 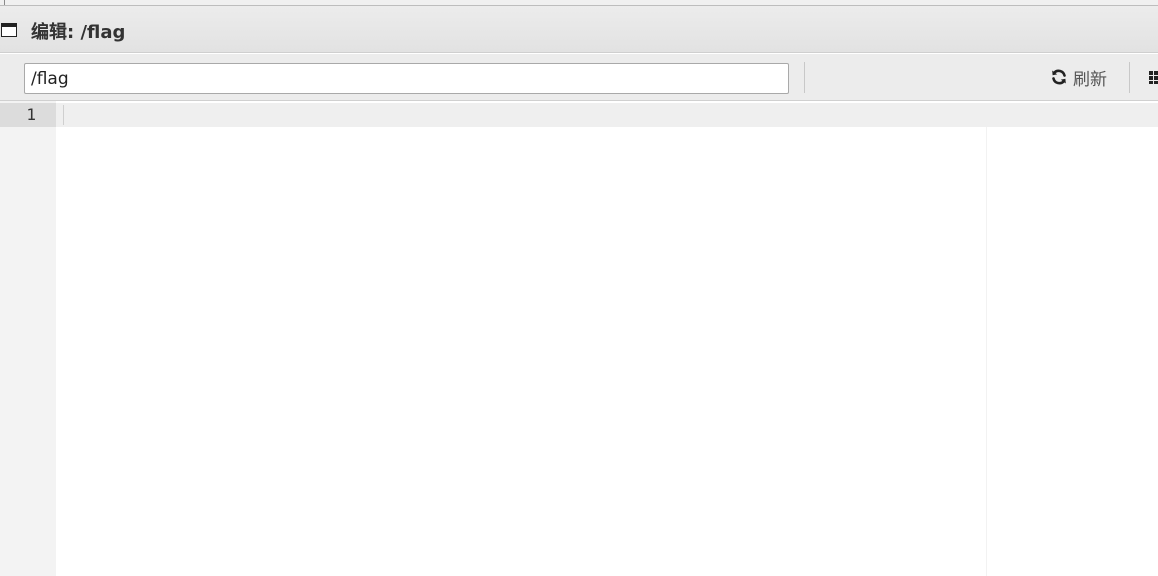 I want to click on line-number: 1, so click(x=31, y=114).